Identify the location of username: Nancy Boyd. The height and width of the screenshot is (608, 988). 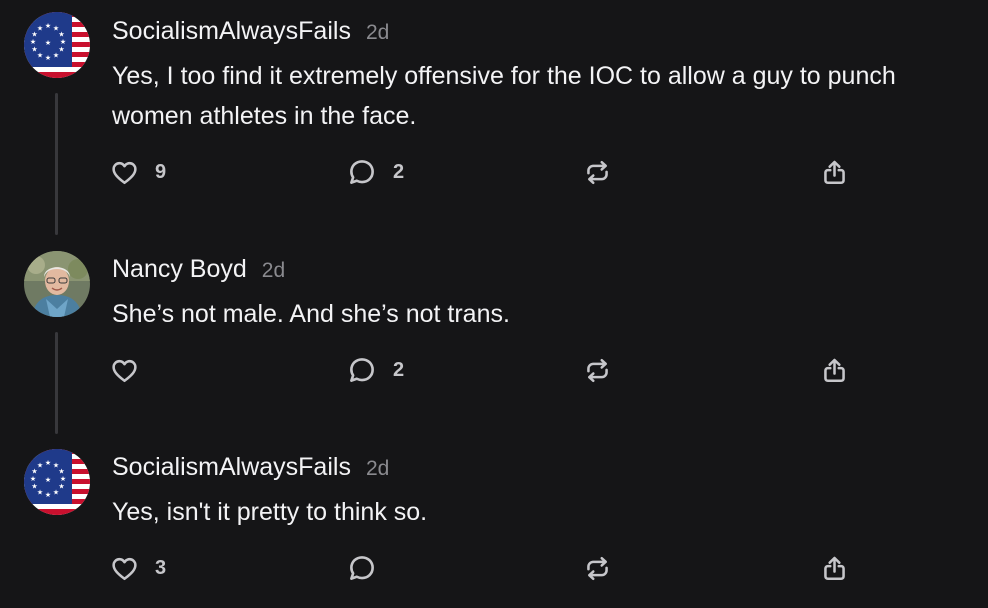
(179, 269).